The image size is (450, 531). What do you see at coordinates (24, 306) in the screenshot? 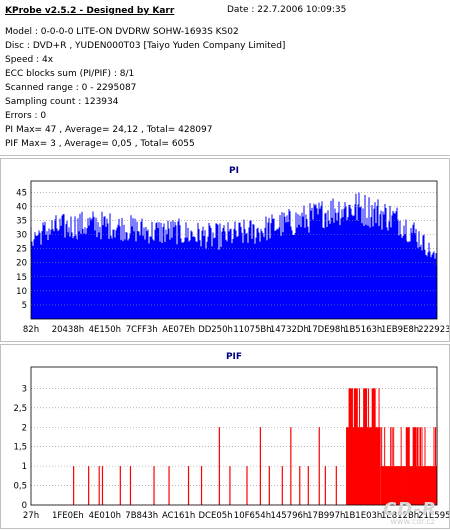
I see `y-tick-label: 5` at bounding box center [24, 306].